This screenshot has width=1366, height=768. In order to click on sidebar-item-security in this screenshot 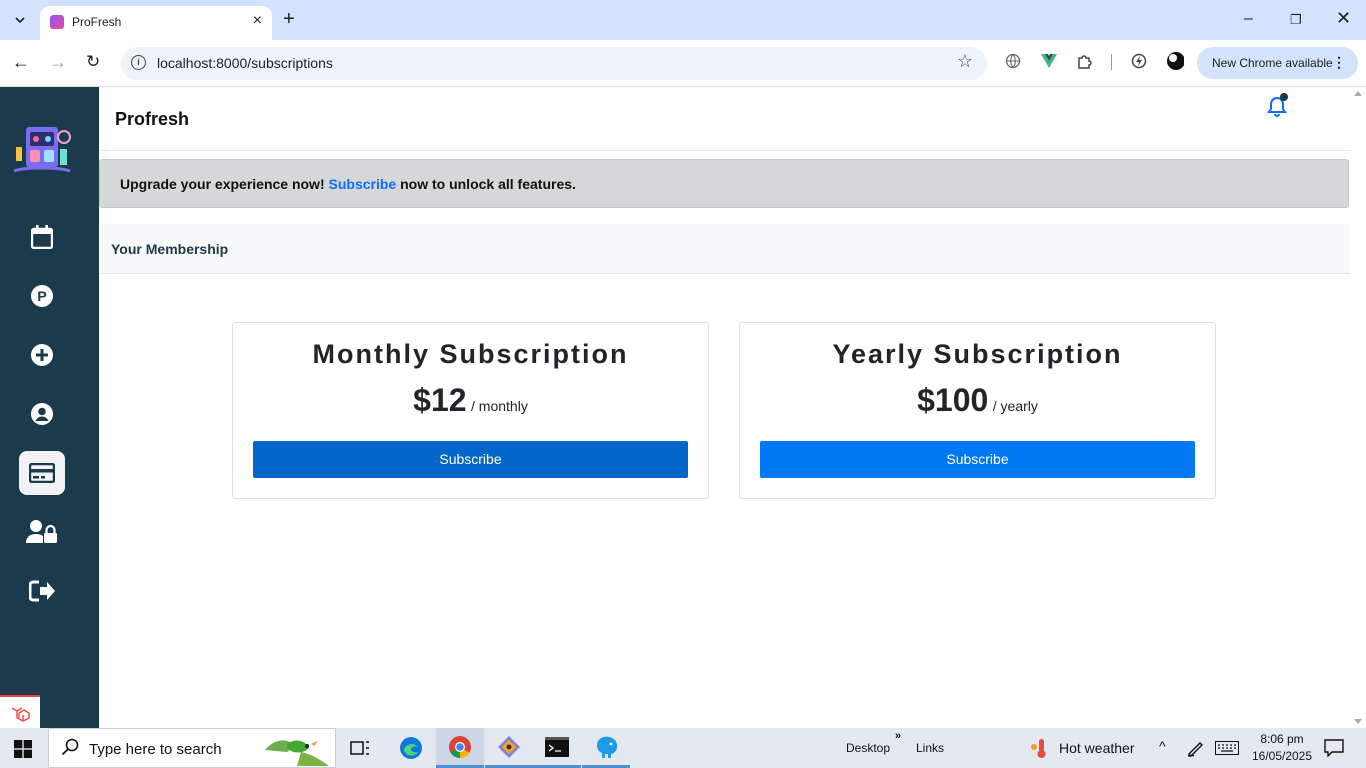, I will do `click(42, 532)`.